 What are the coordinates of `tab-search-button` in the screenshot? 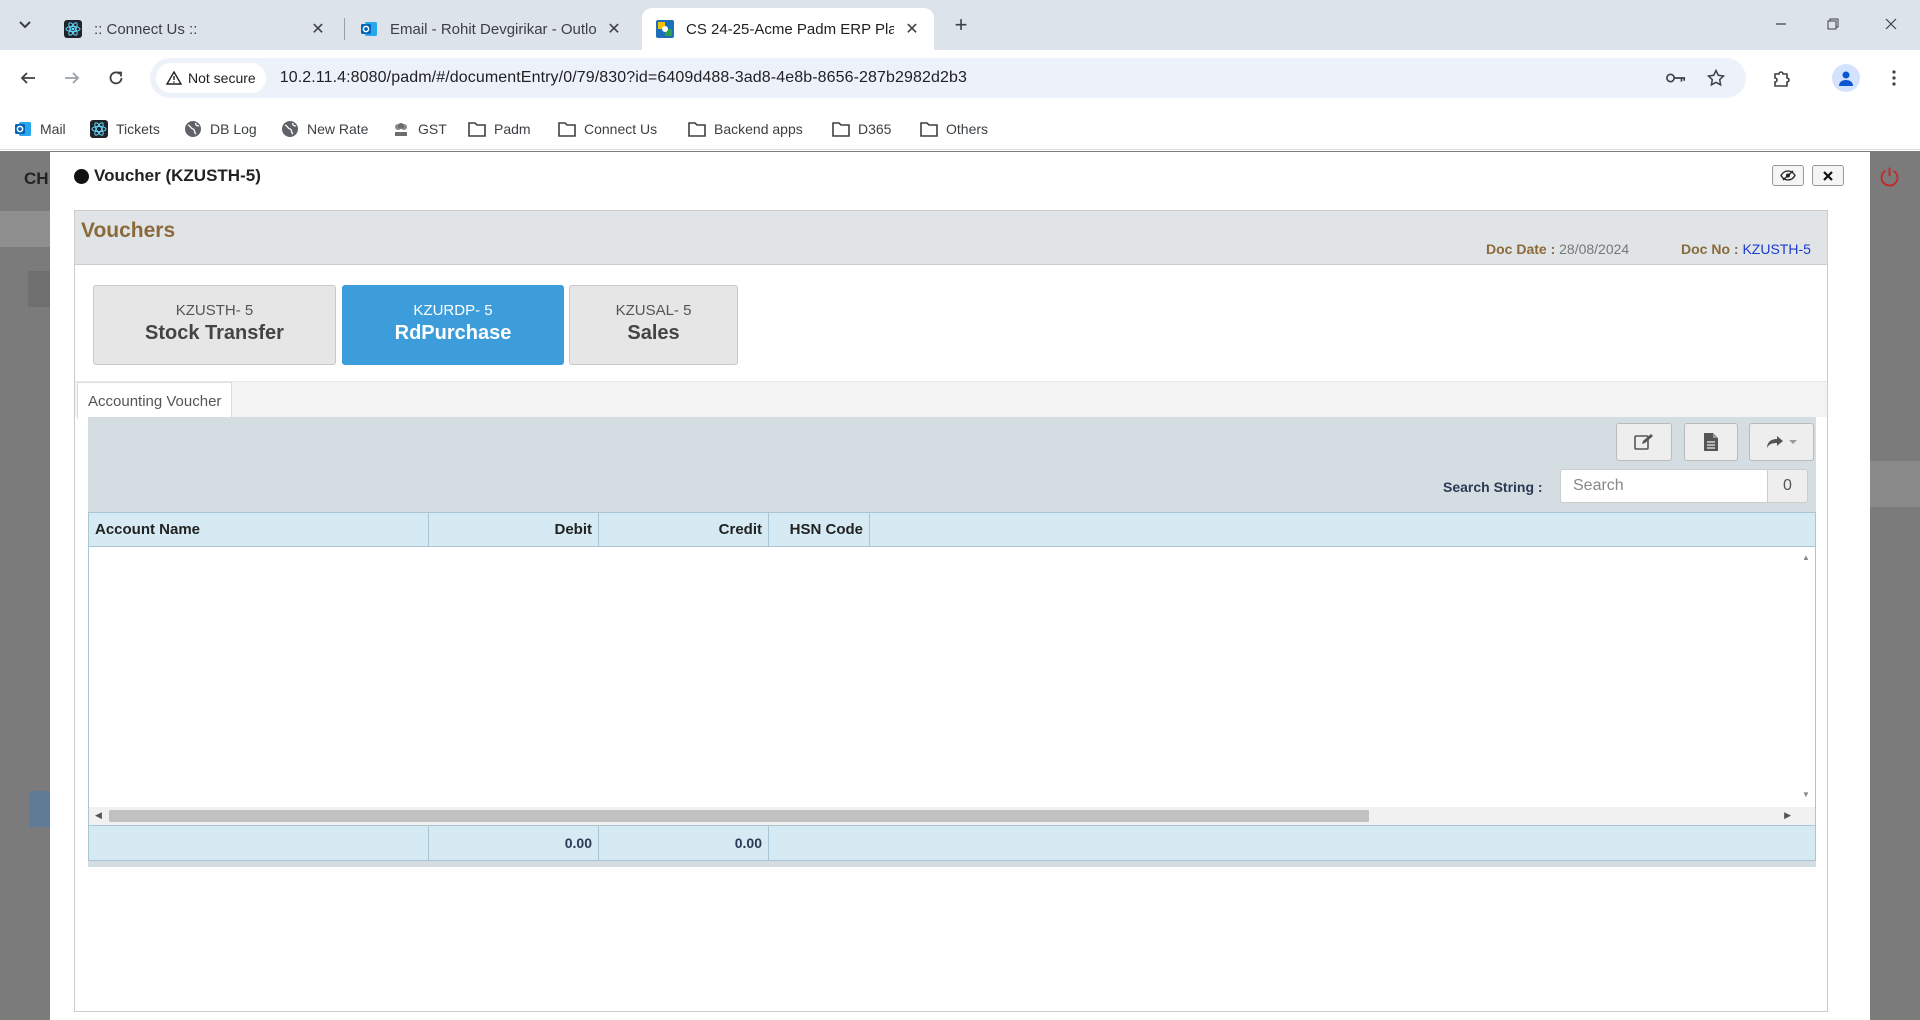 It's located at (25, 25).